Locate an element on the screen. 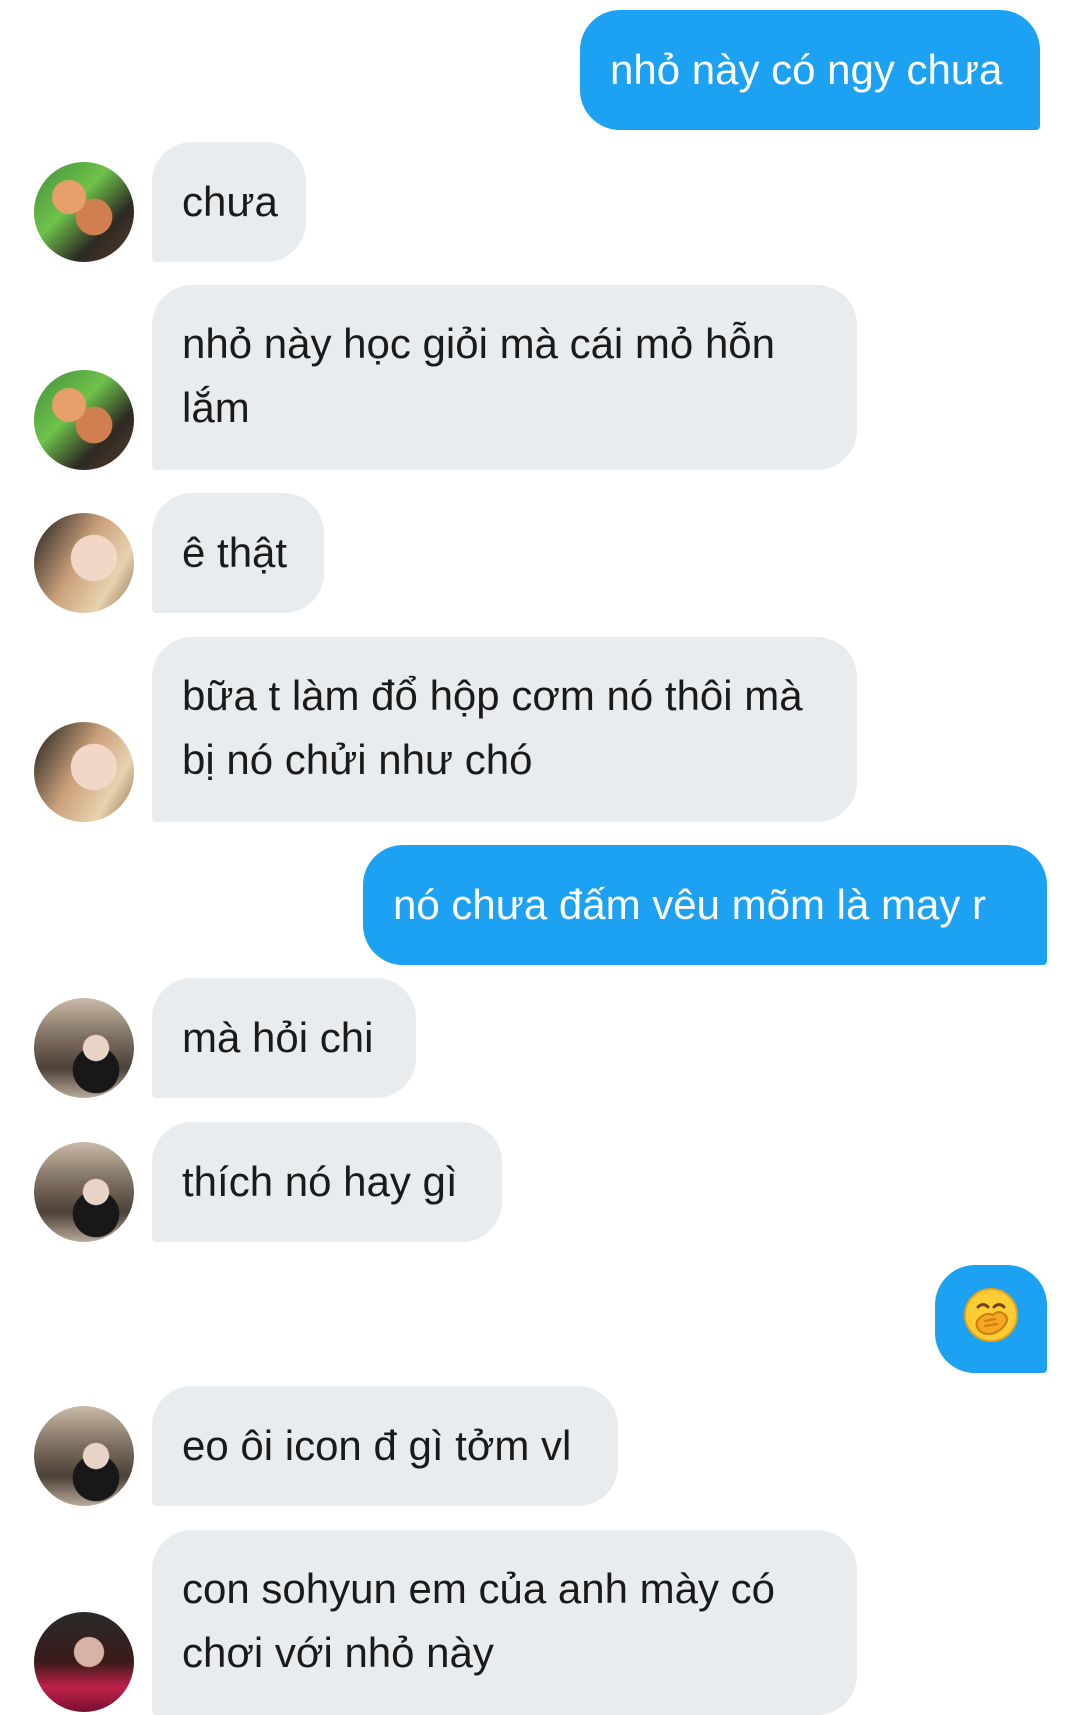 This screenshot has height=1715, width=1080. message-bubble-incoming: nhỏ này học giỏi mà cái mỏ hỗn lắm is located at coordinates (504, 377).